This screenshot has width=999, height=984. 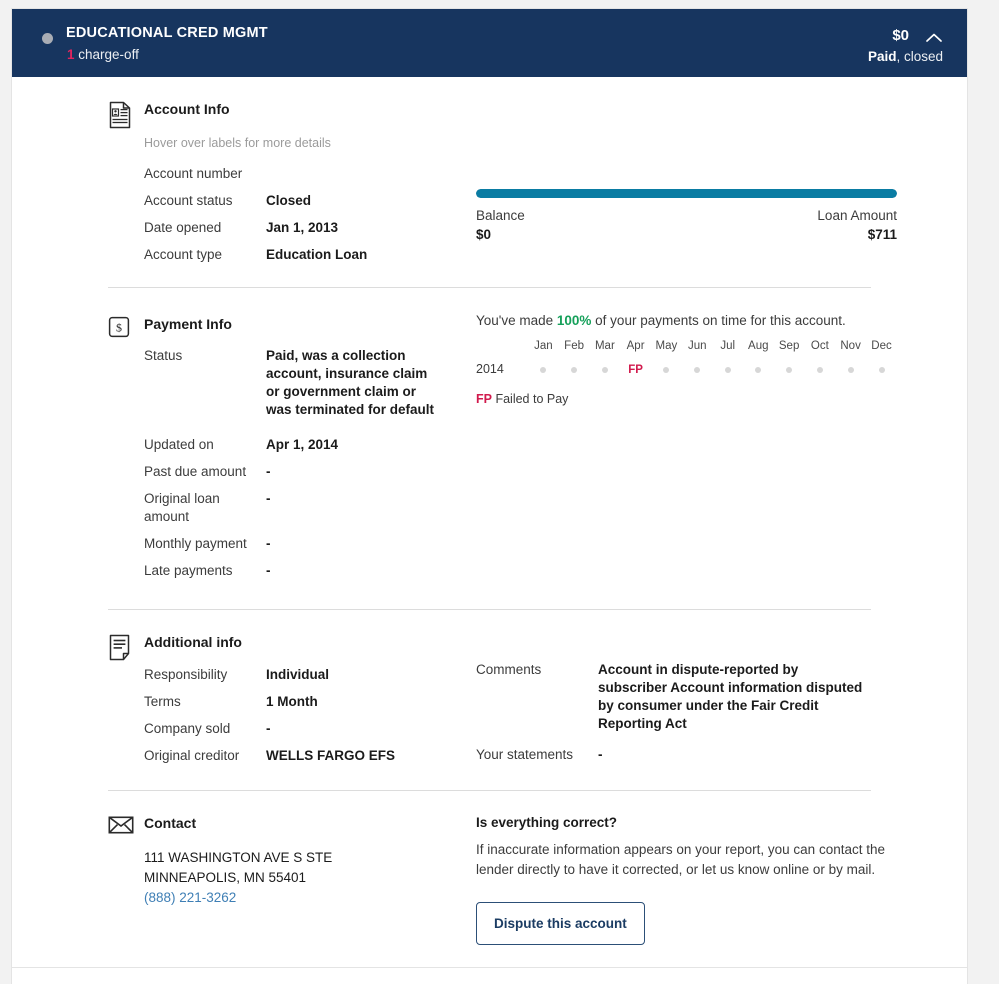 I want to click on account-status-row: Account status Closed, so click(x=296, y=201).